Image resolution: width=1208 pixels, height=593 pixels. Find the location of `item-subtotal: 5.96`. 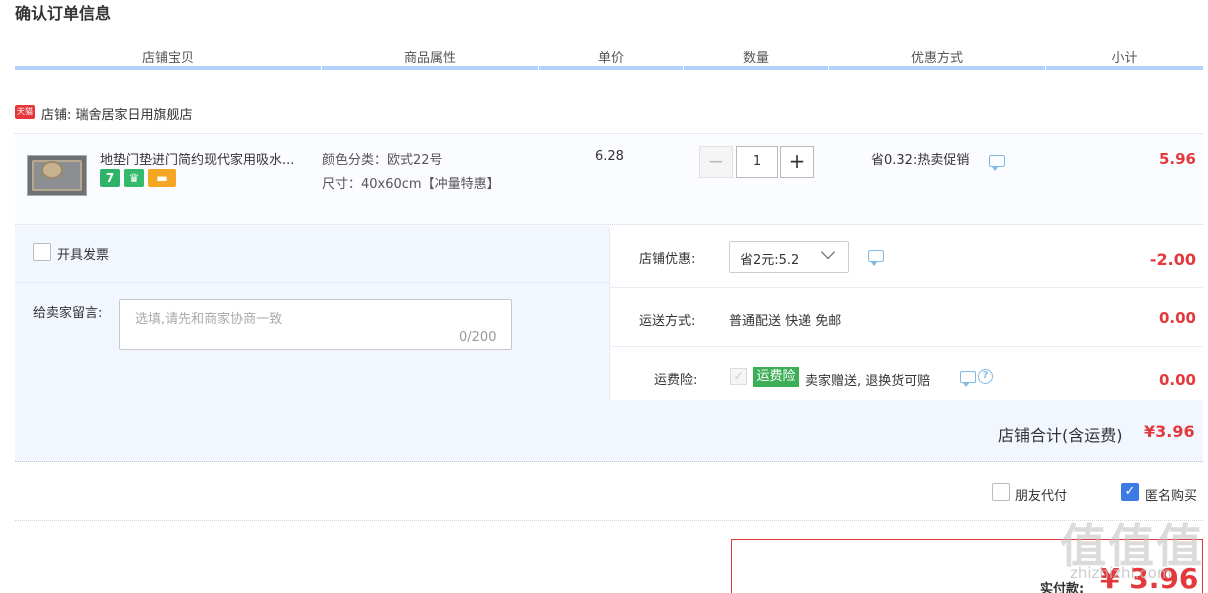

item-subtotal: 5.96 is located at coordinates (1177, 159).